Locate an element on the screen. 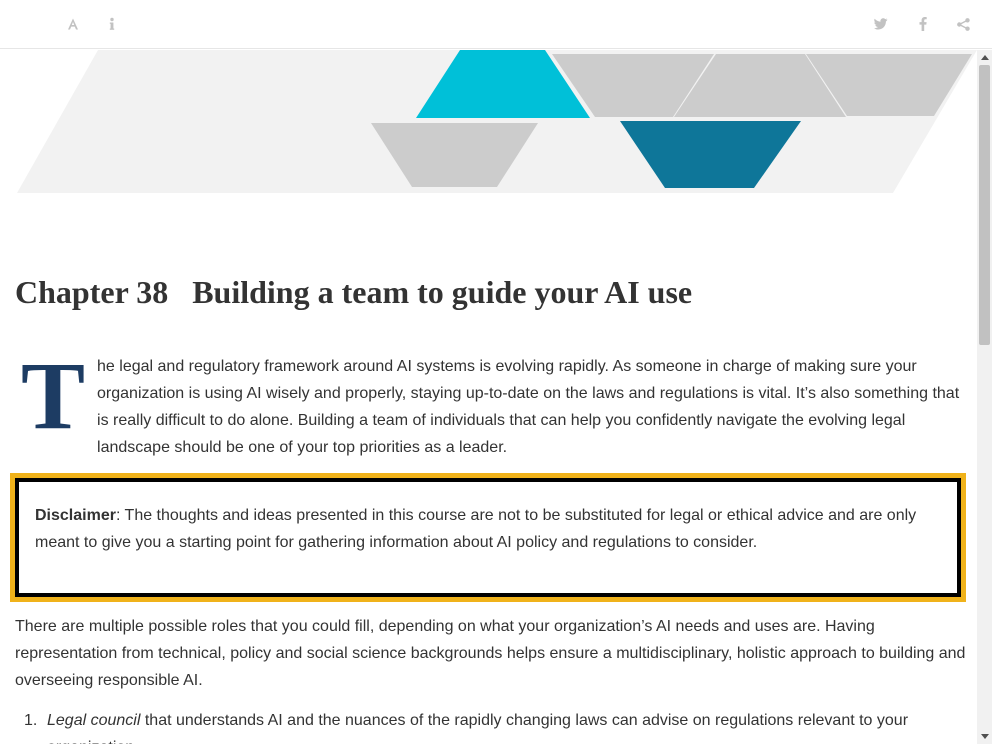 The height and width of the screenshot is (744, 992). chapter-number: Chapter 38 is located at coordinates (92, 292).